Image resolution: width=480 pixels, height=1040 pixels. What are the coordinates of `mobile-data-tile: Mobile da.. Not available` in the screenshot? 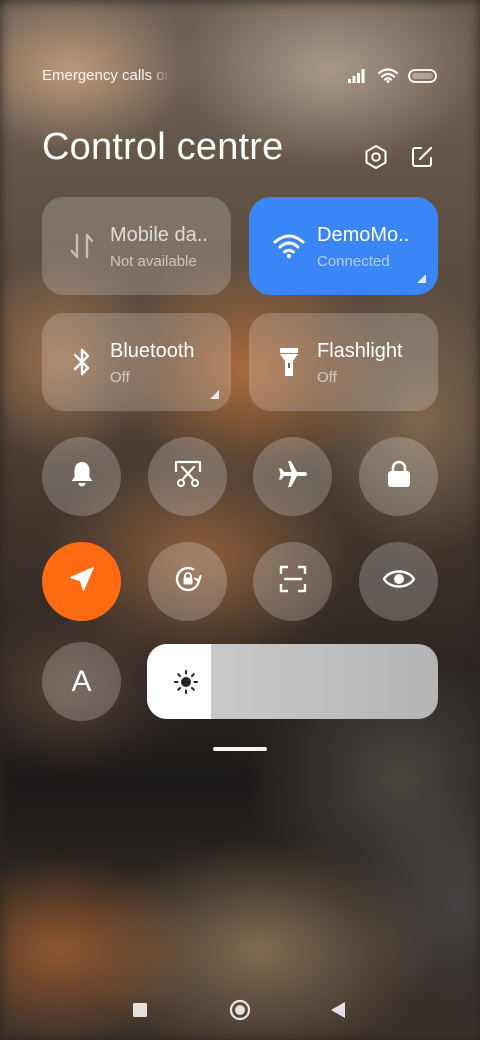 It's located at (136, 246).